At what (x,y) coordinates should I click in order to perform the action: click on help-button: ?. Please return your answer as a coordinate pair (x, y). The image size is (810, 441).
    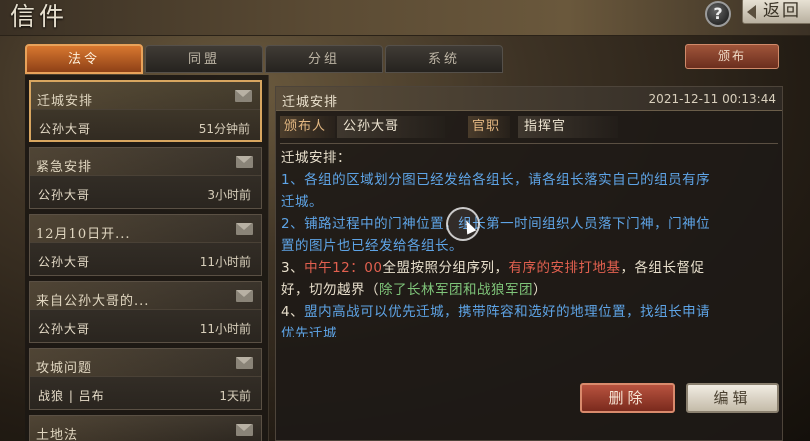
    Looking at the image, I should click on (718, 14).